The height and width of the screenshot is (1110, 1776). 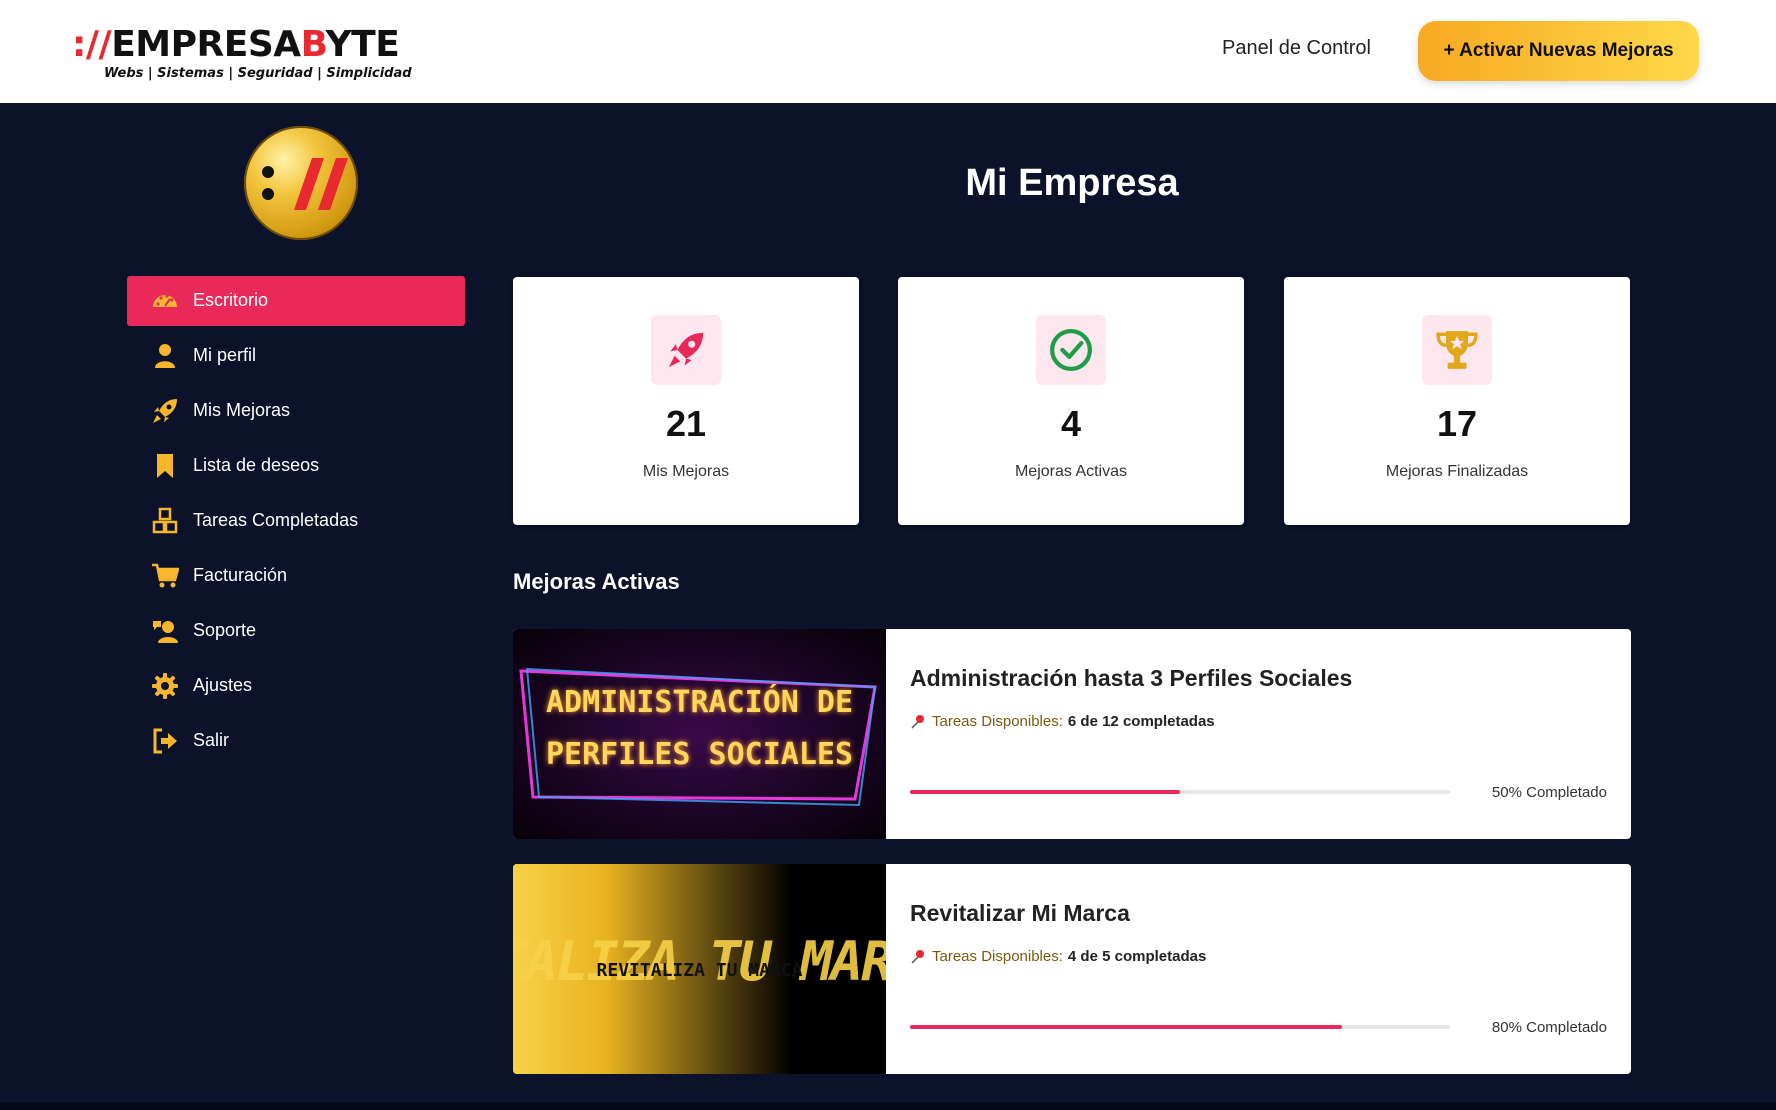 I want to click on sign-out-icon, so click(x=165, y=741).